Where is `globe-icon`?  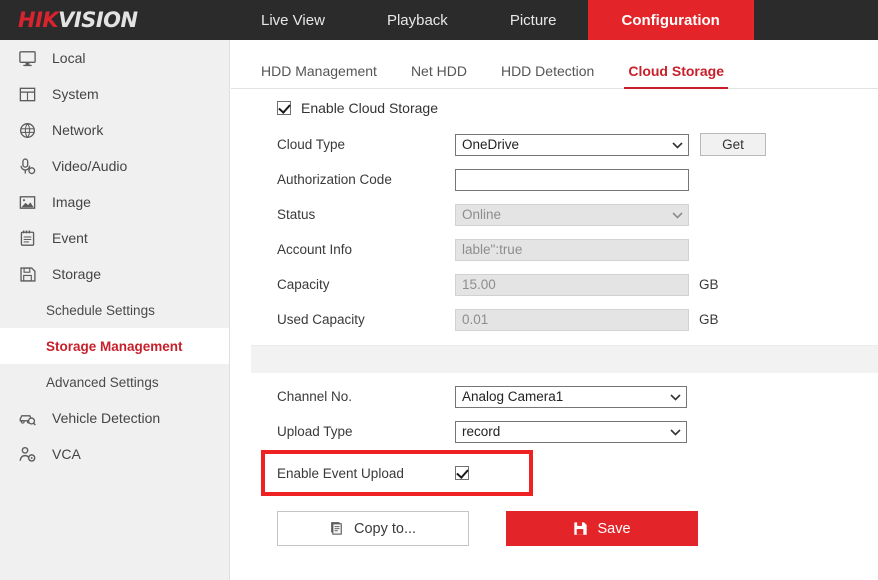
globe-icon is located at coordinates (27, 130).